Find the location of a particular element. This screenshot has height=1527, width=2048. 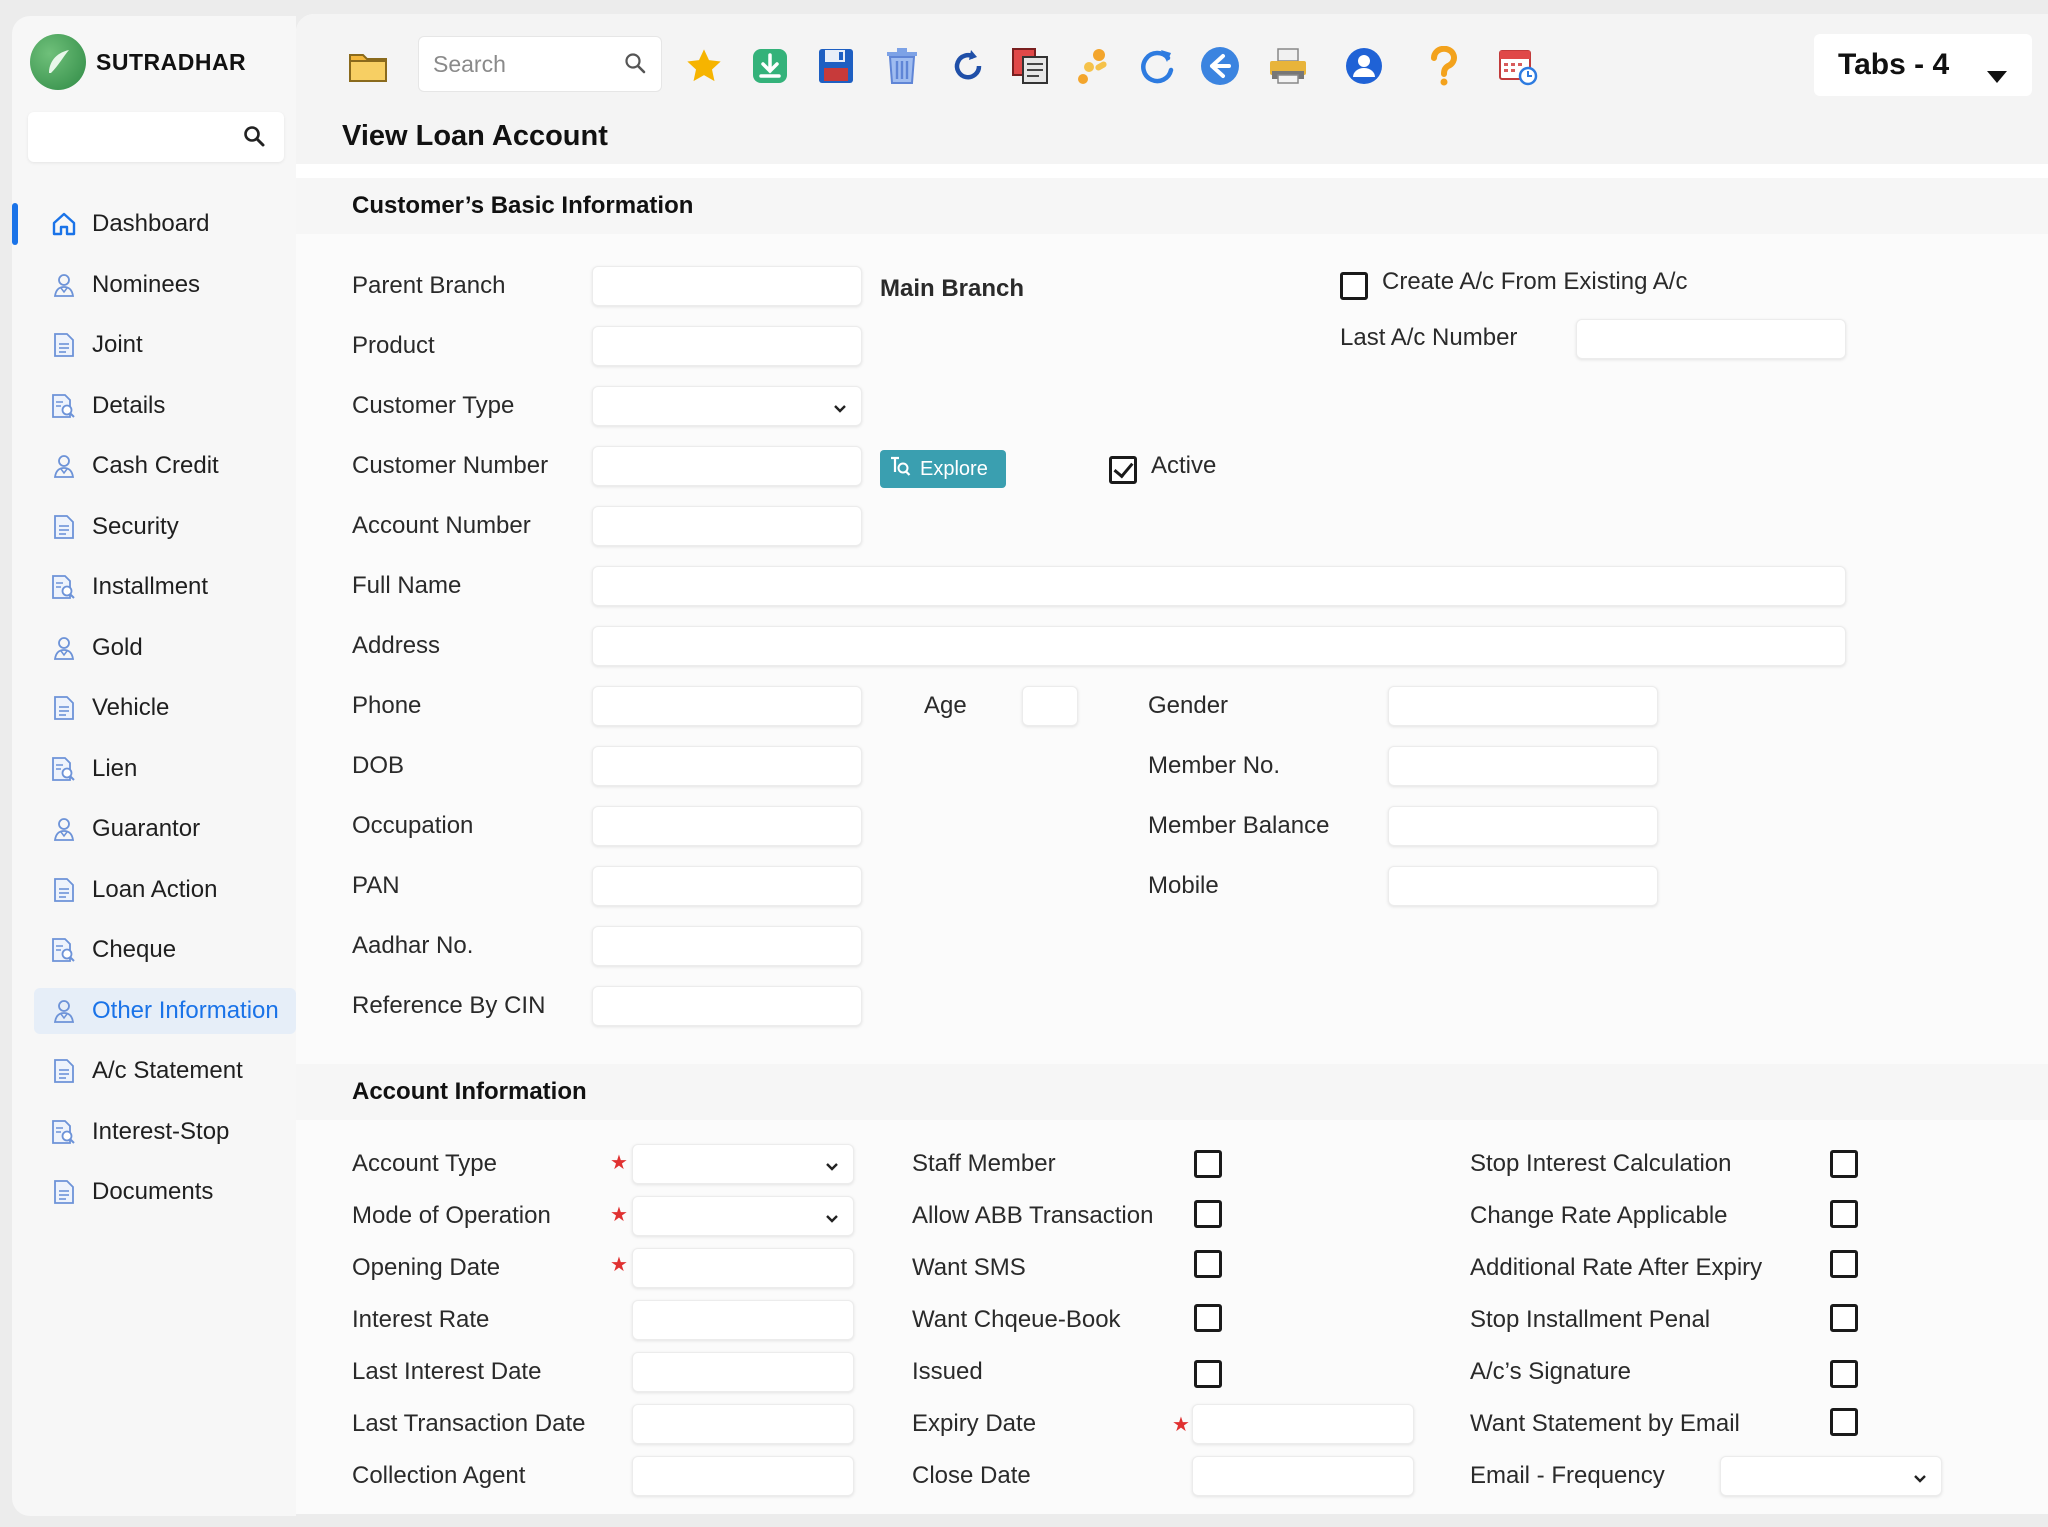

occupation-field is located at coordinates (727, 826).